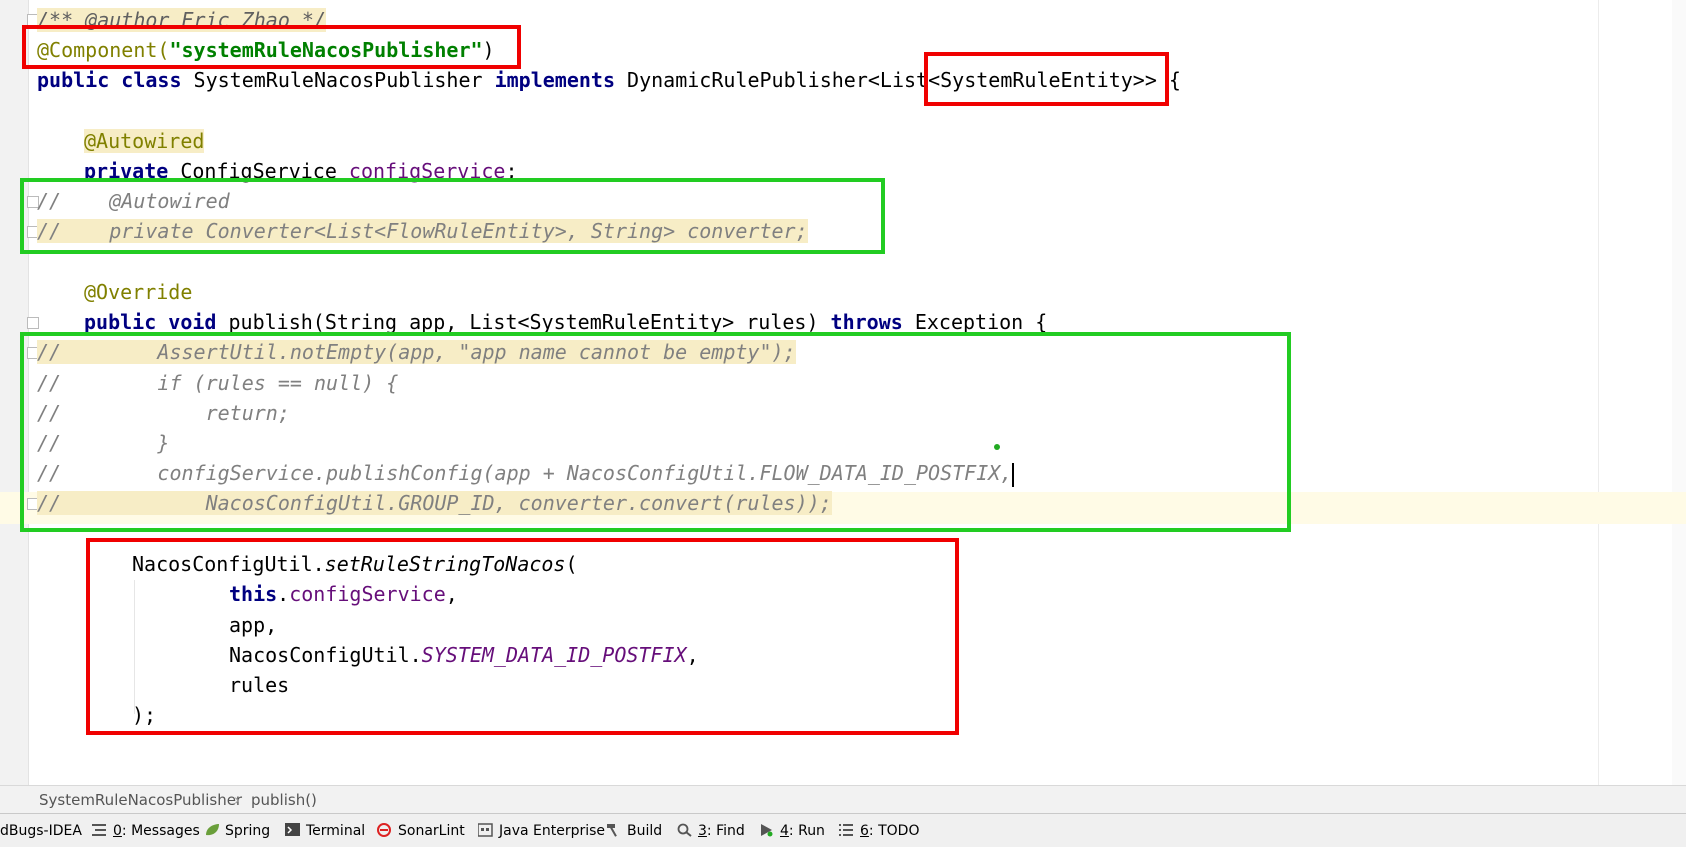 The image size is (1686, 847). I want to click on find-label: : Find, so click(725, 831).